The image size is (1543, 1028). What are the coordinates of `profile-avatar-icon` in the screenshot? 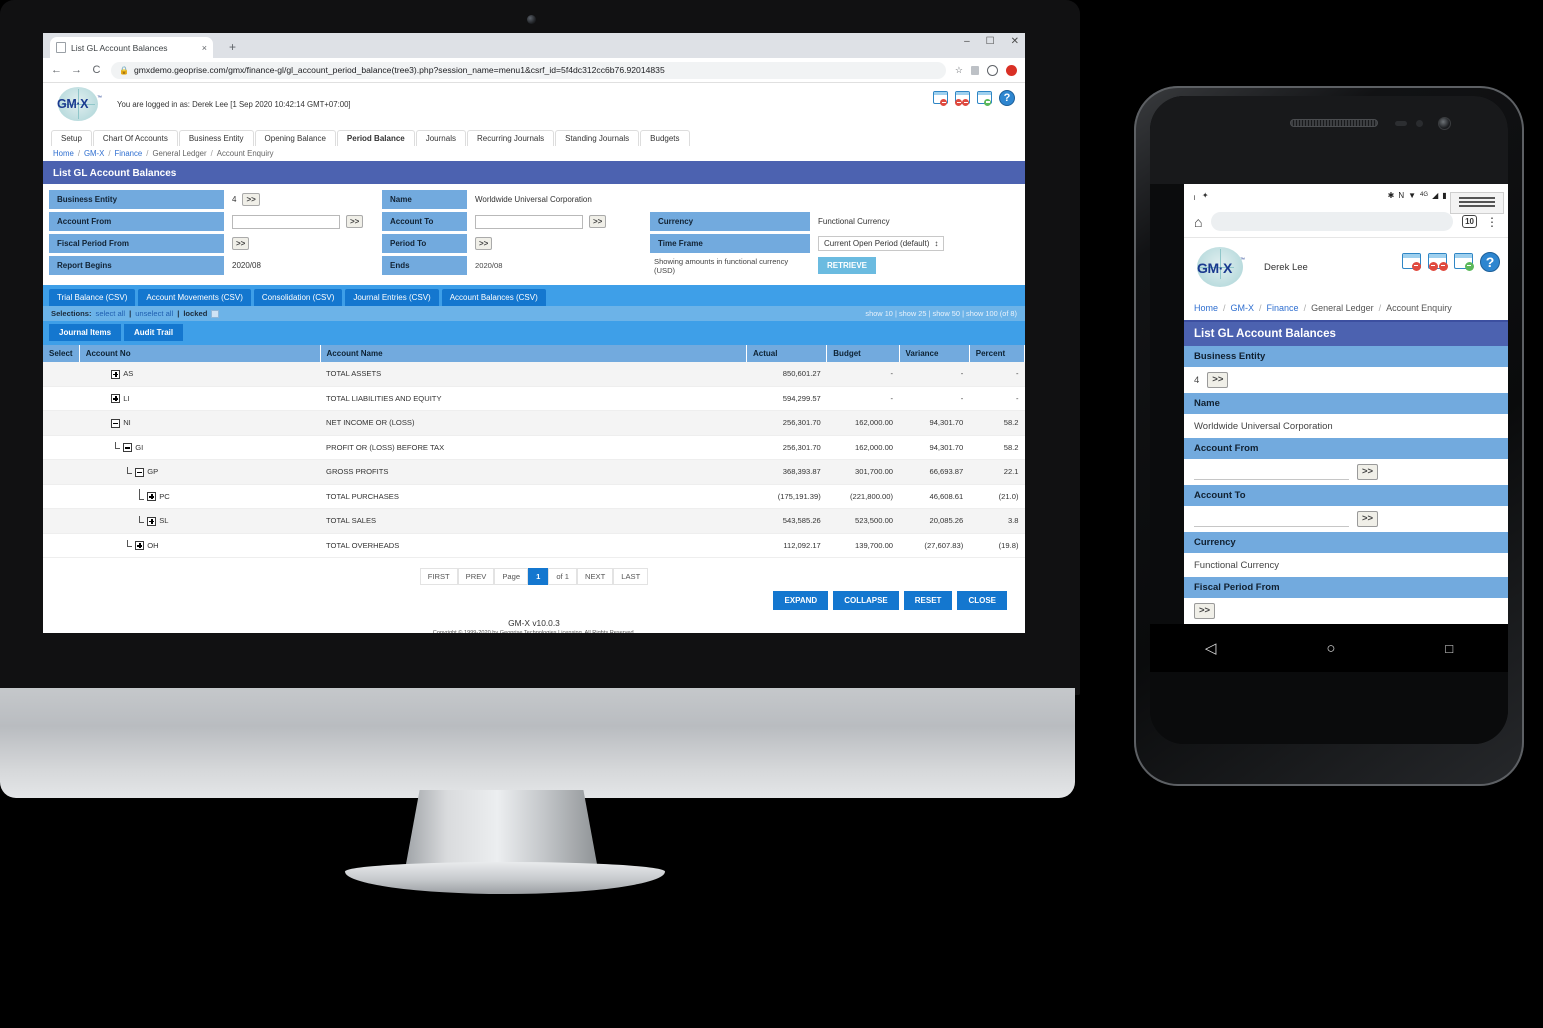 It's located at (992, 70).